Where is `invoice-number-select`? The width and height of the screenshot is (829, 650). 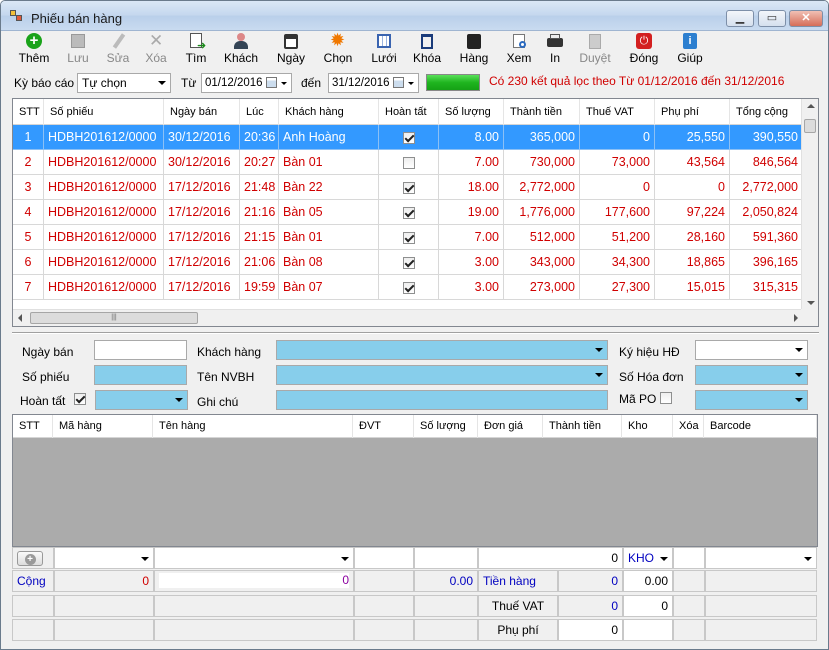 invoice-number-select is located at coordinates (751, 375).